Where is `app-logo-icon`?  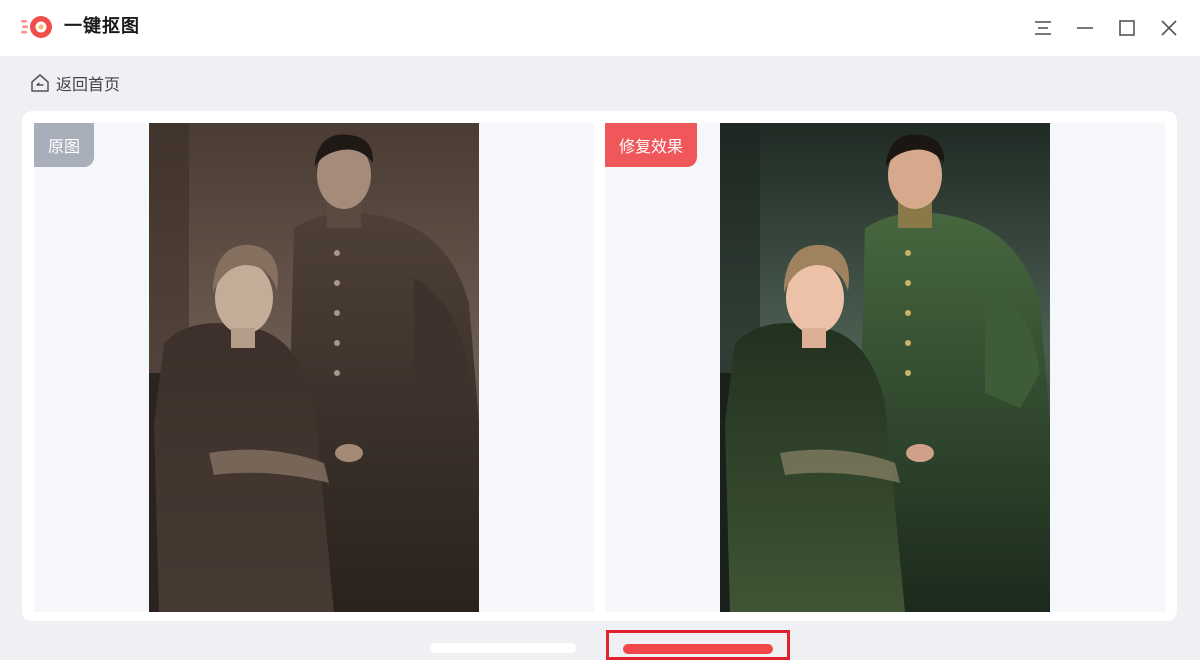 app-logo-icon is located at coordinates (36, 27).